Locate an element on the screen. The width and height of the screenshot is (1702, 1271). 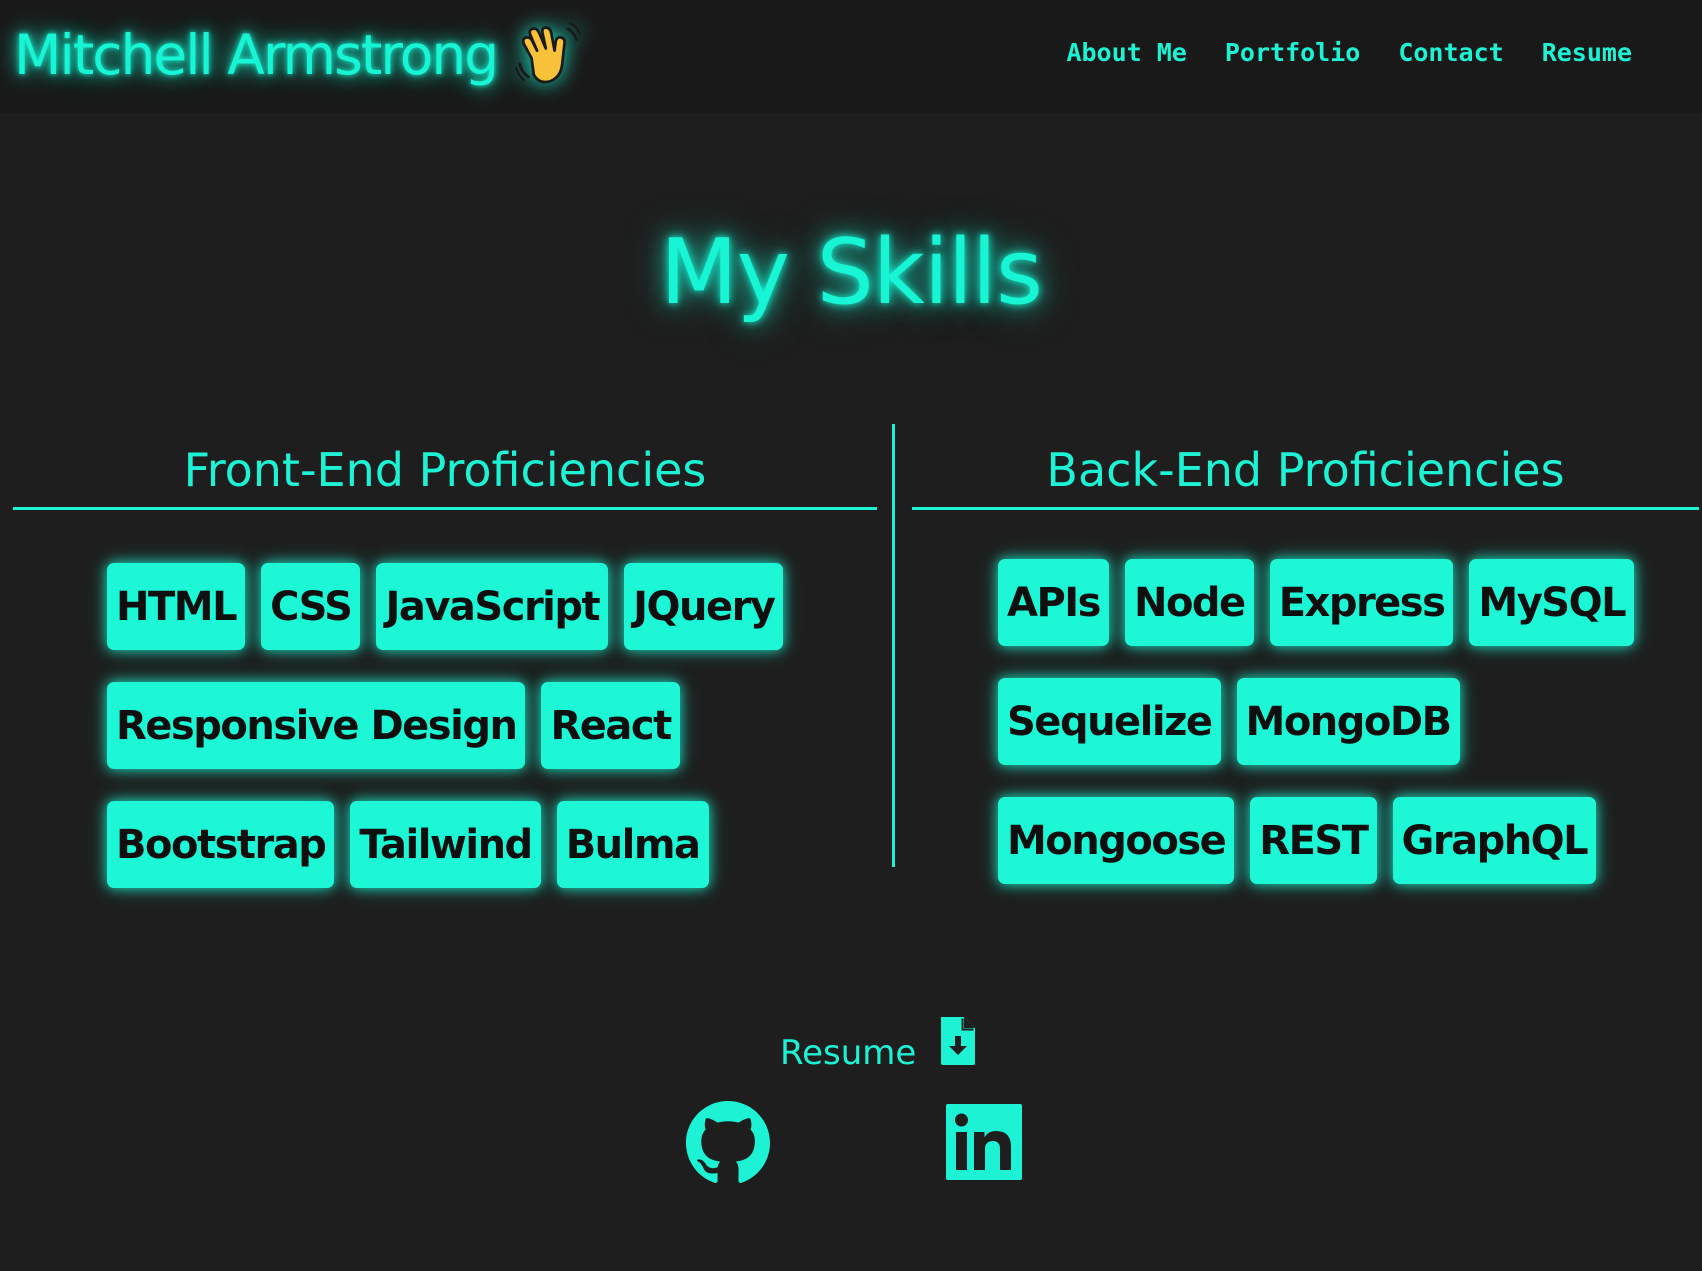
github-icon is located at coordinates (728, 1142).